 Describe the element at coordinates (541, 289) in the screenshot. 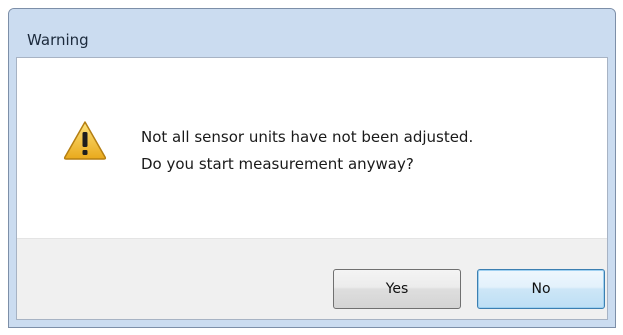

I see `no-button: No` at that location.